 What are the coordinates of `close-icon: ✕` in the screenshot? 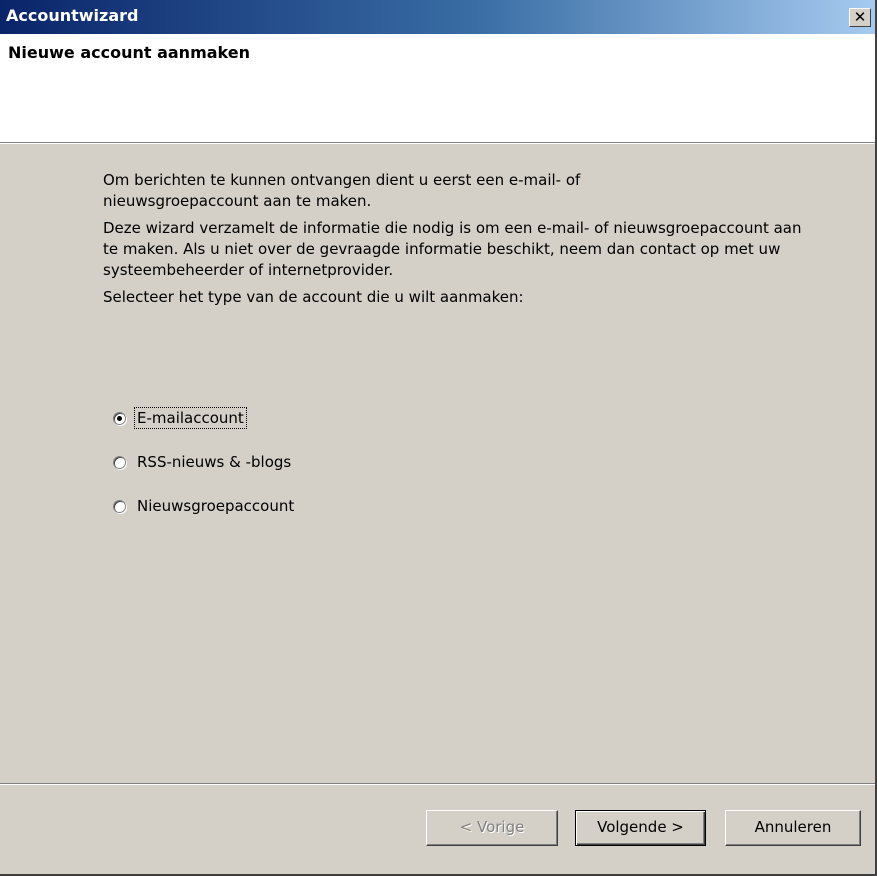 It's located at (860, 17).